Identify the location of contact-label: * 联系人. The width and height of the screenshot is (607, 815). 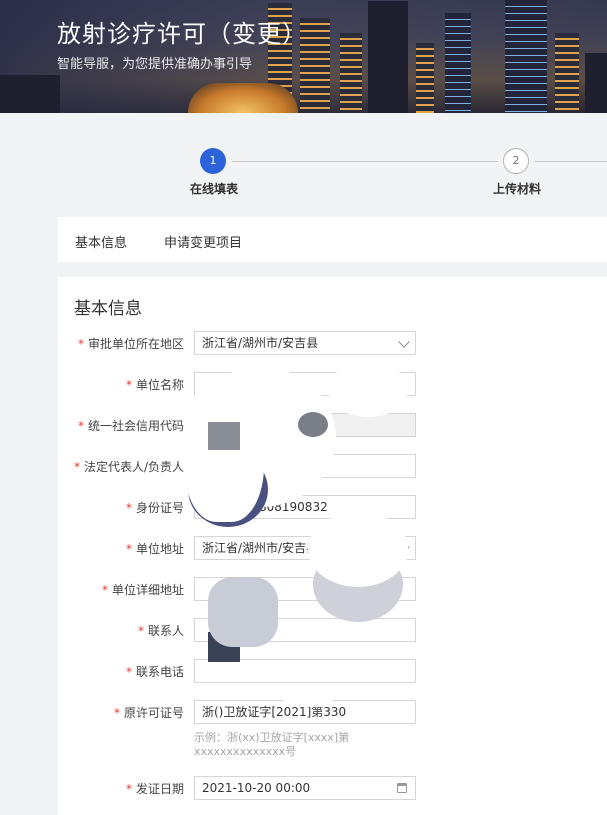
(160, 631).